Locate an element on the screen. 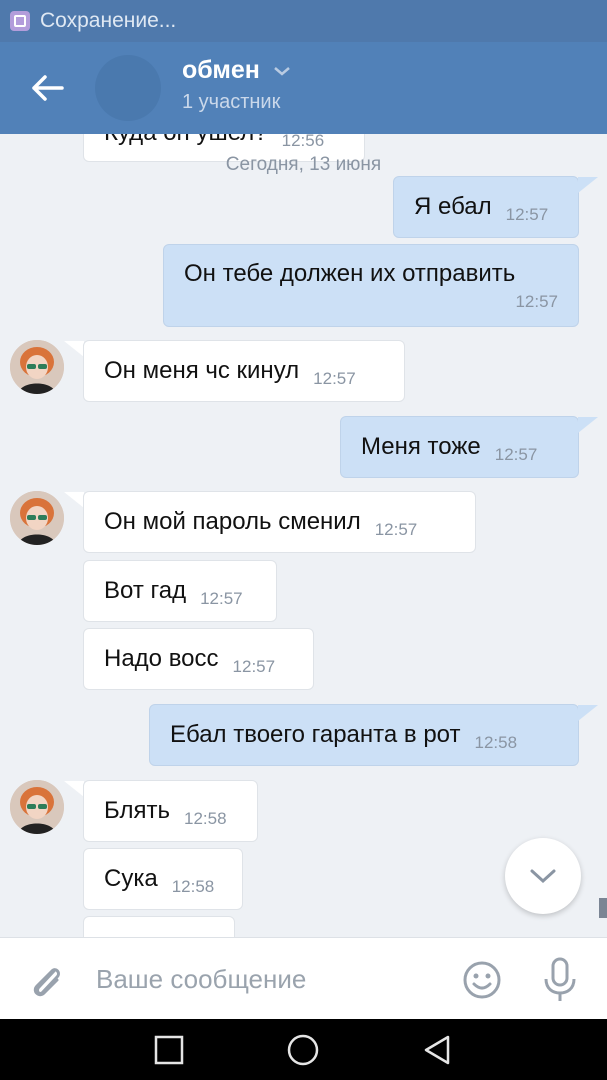 The width and height of the screenshot is (607, 1080). home-icon is located at coordinates (303, 1050).